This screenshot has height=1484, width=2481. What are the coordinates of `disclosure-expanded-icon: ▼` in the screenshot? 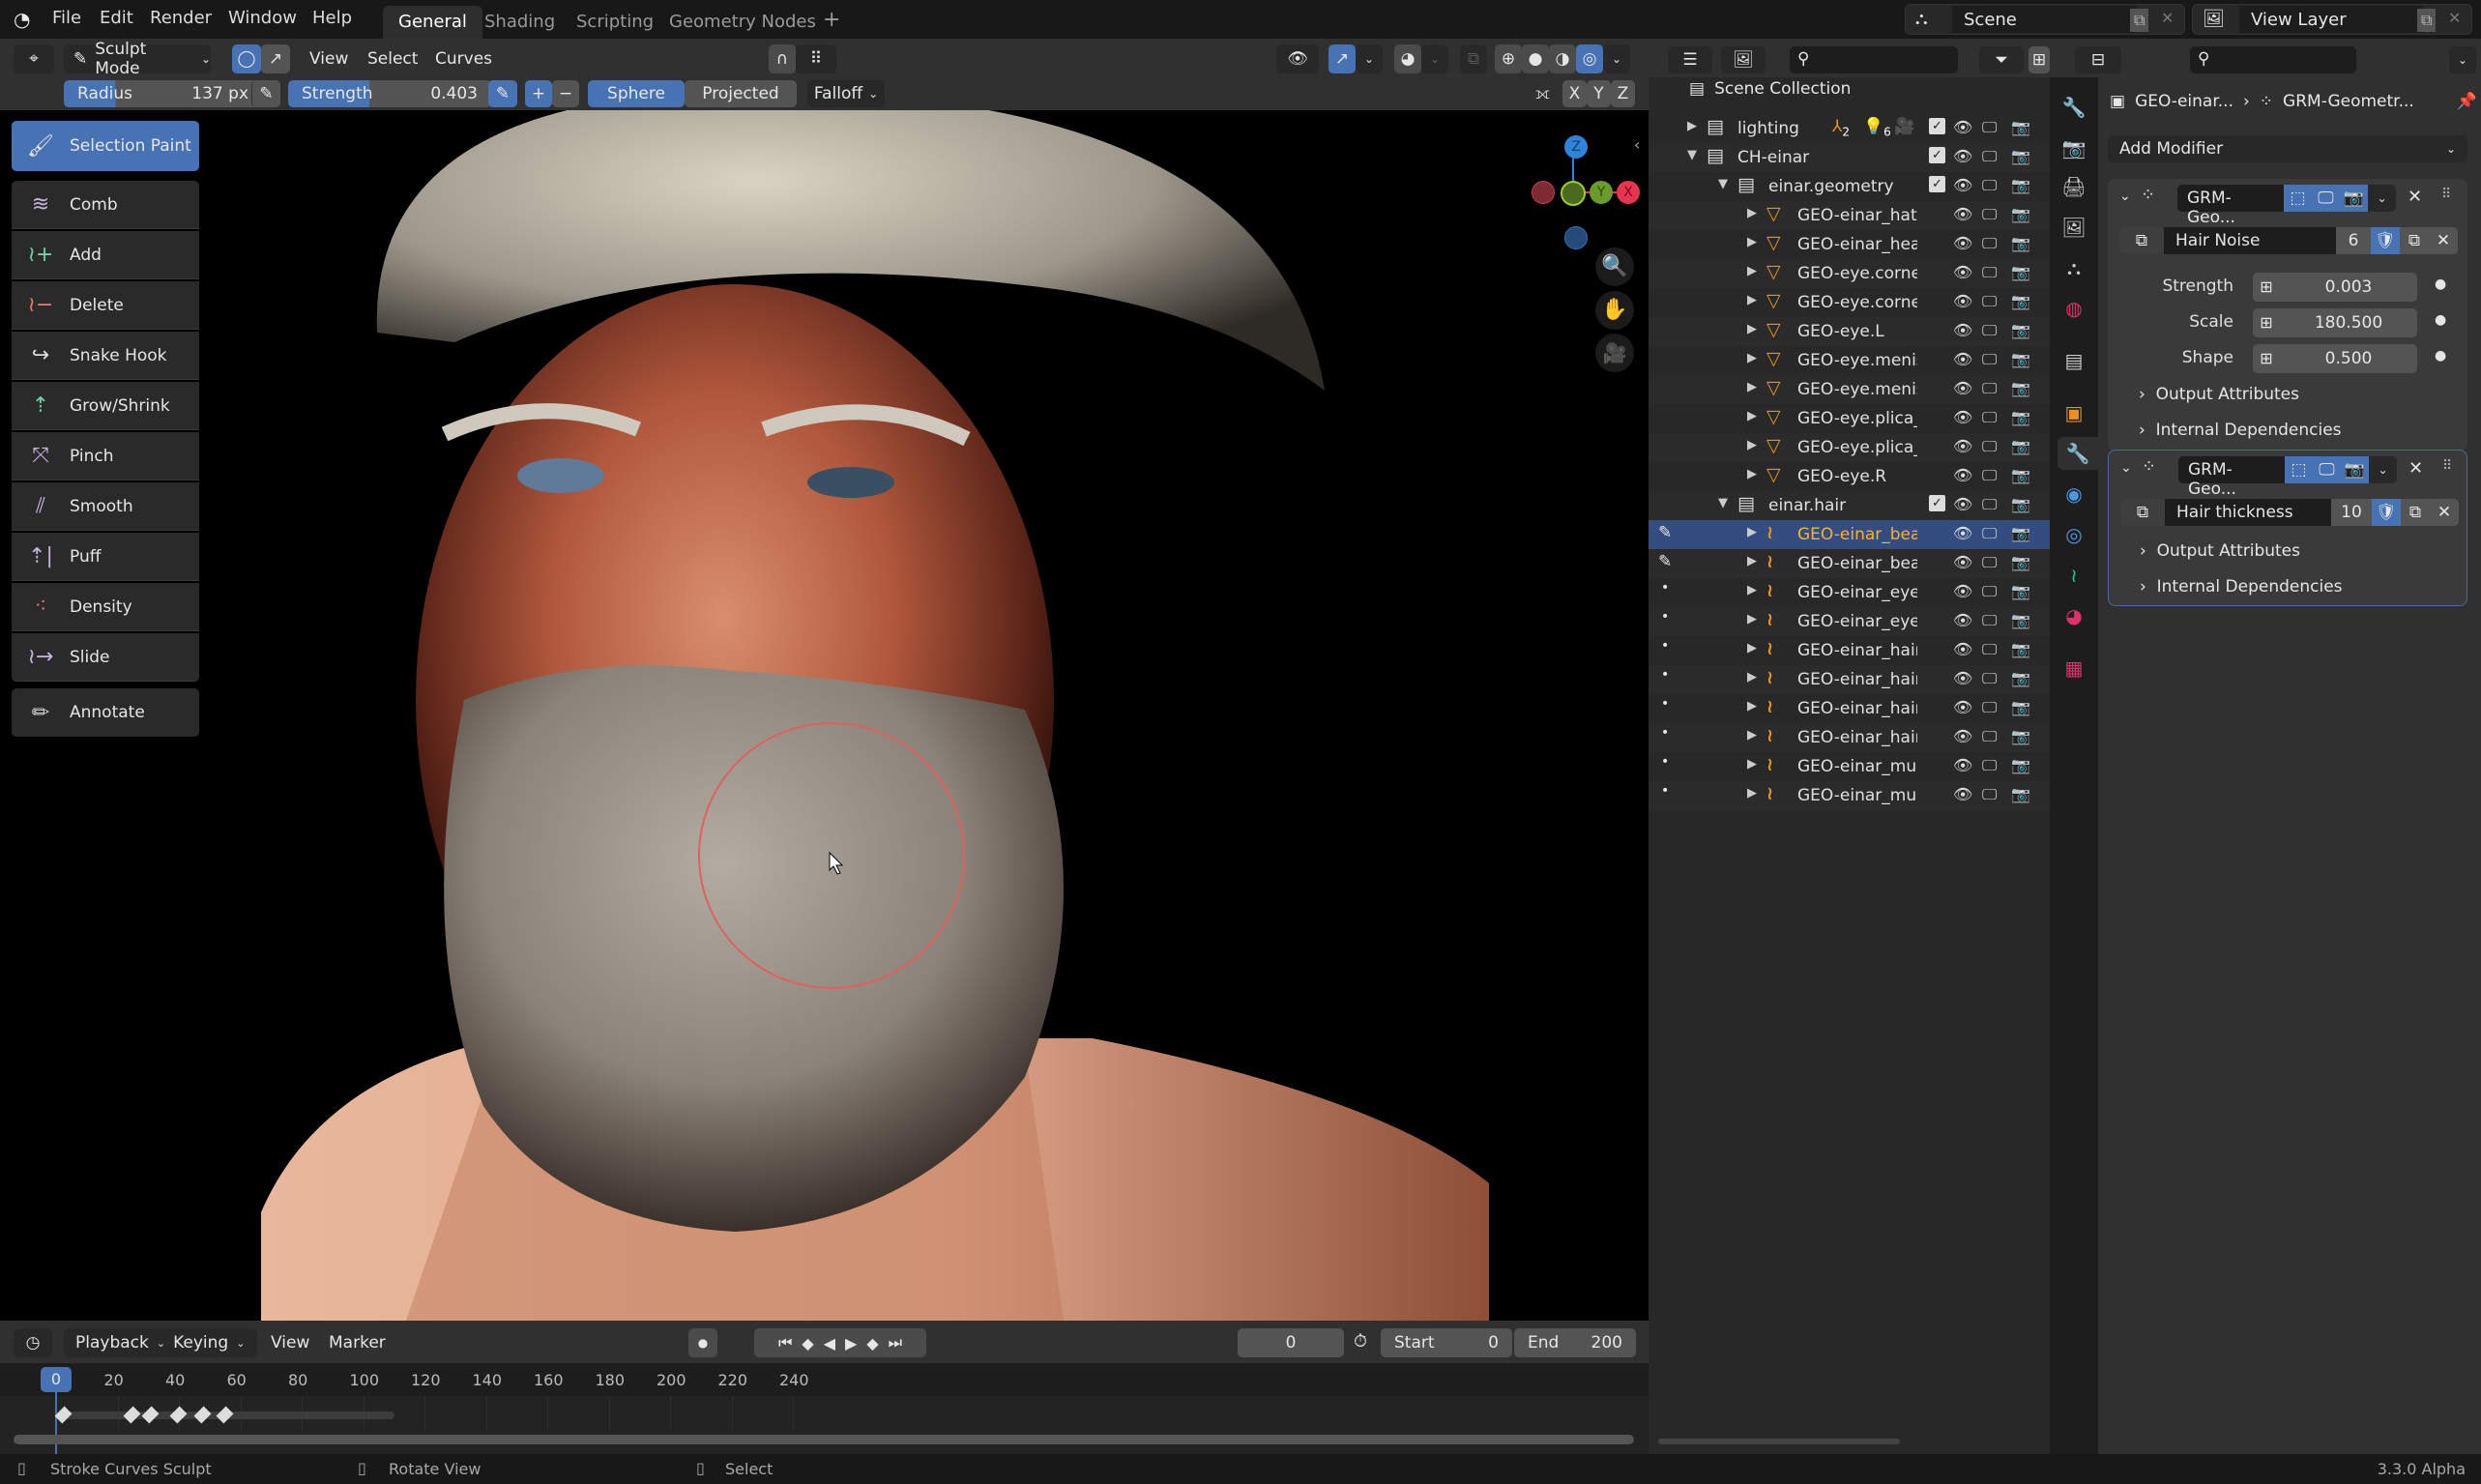 It's located at (1723, 184).